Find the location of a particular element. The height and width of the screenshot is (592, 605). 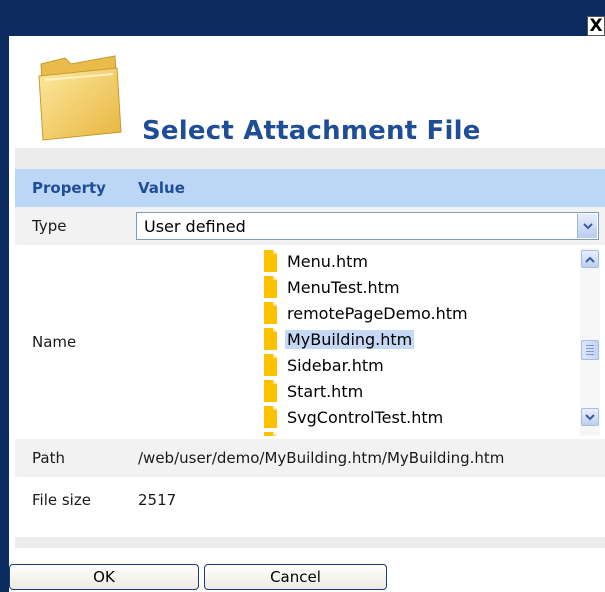

file-name: Start.htm is located at coordinates (325, 391).